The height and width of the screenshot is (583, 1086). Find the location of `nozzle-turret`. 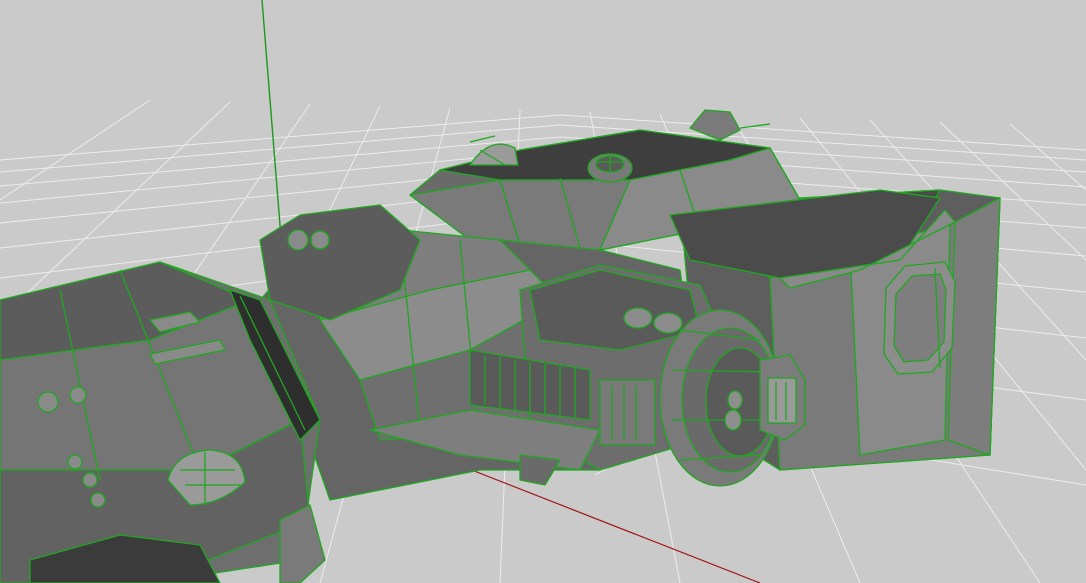

nozzle-turret is located at coordinates (782, 397).